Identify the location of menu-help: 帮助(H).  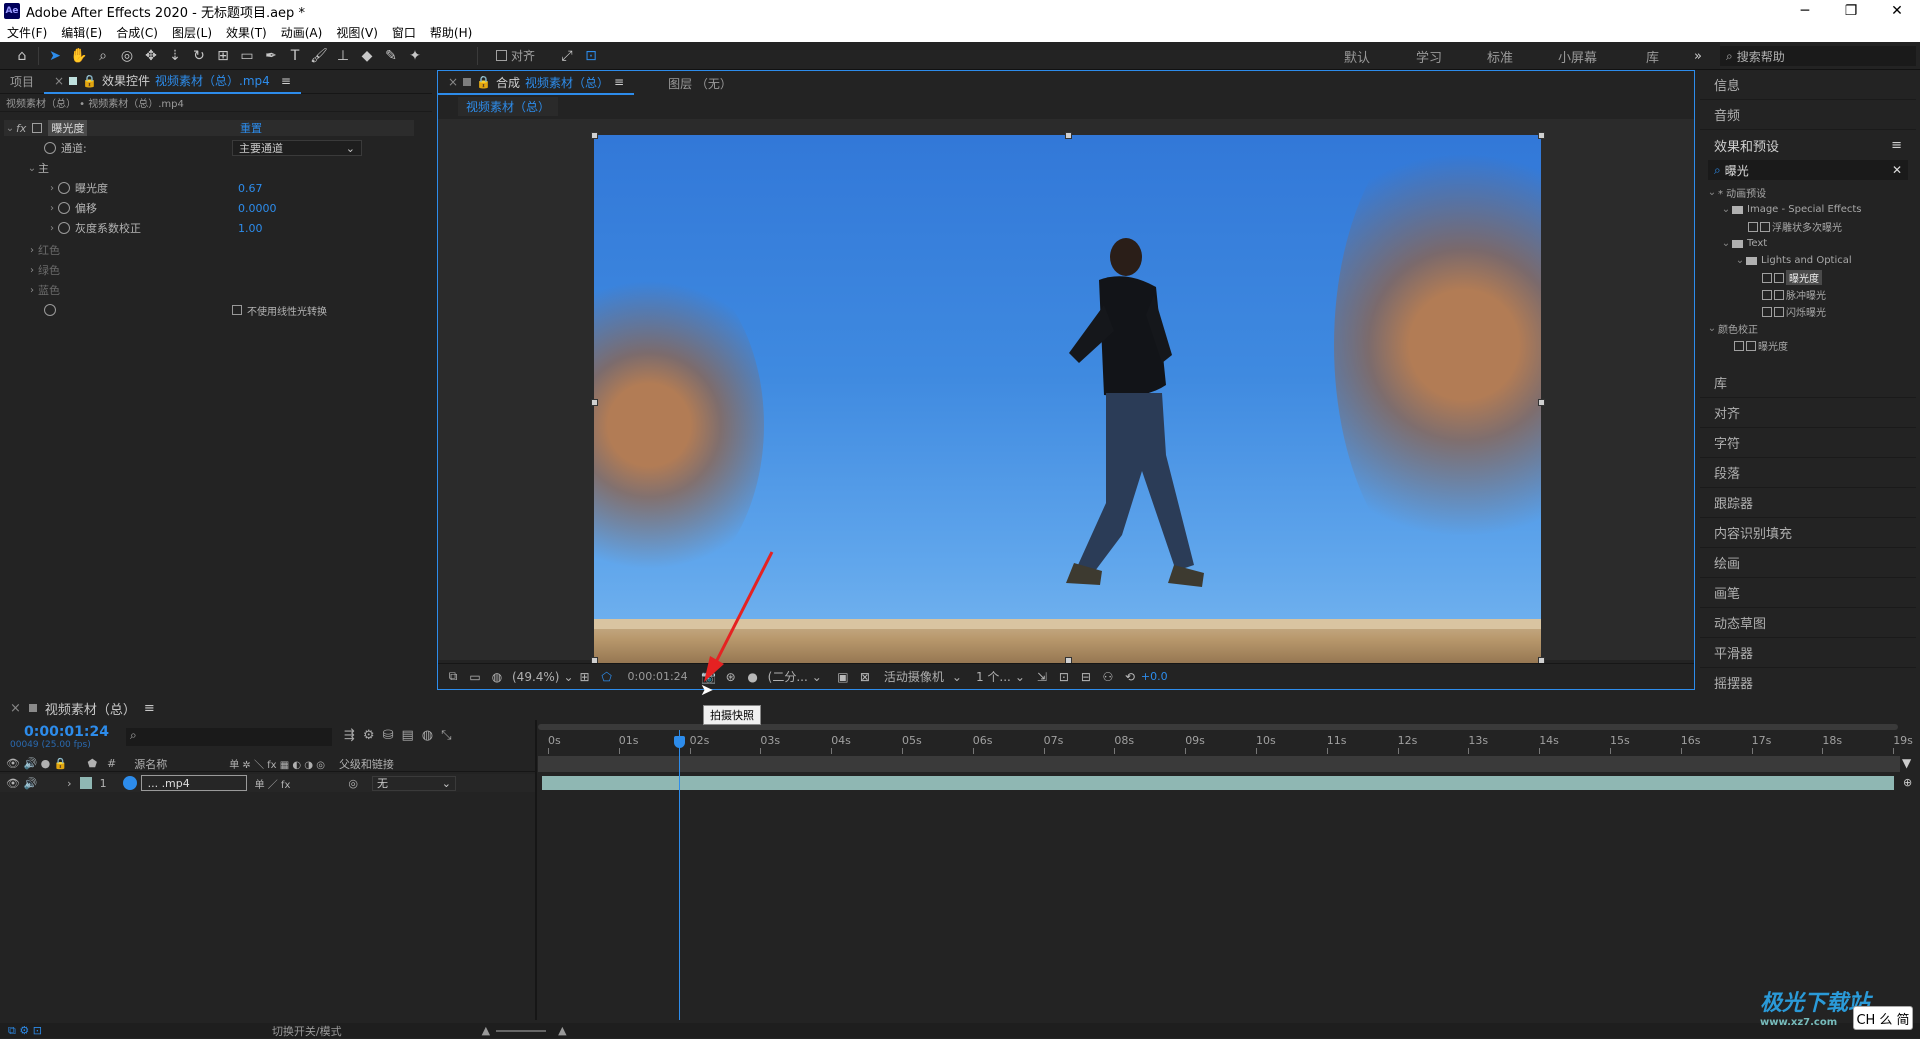
(451, 32).